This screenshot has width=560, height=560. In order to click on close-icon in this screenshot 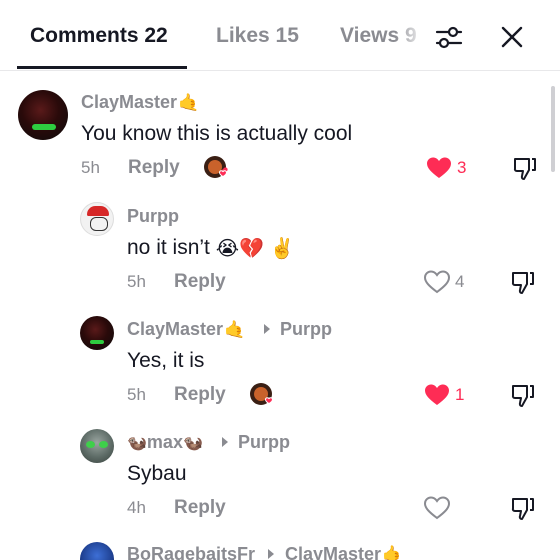, I will do `click(512, 37)`.